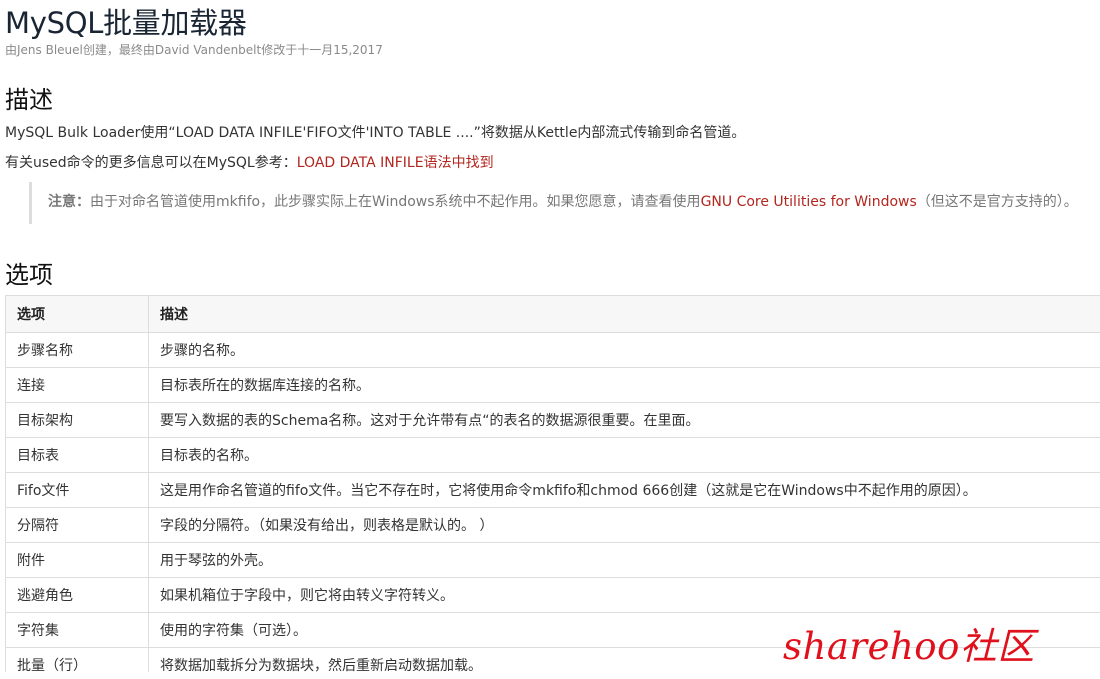  I want to click on option-description-cell: 目标表所在的数据库连接的名称。, so click(624, 385).